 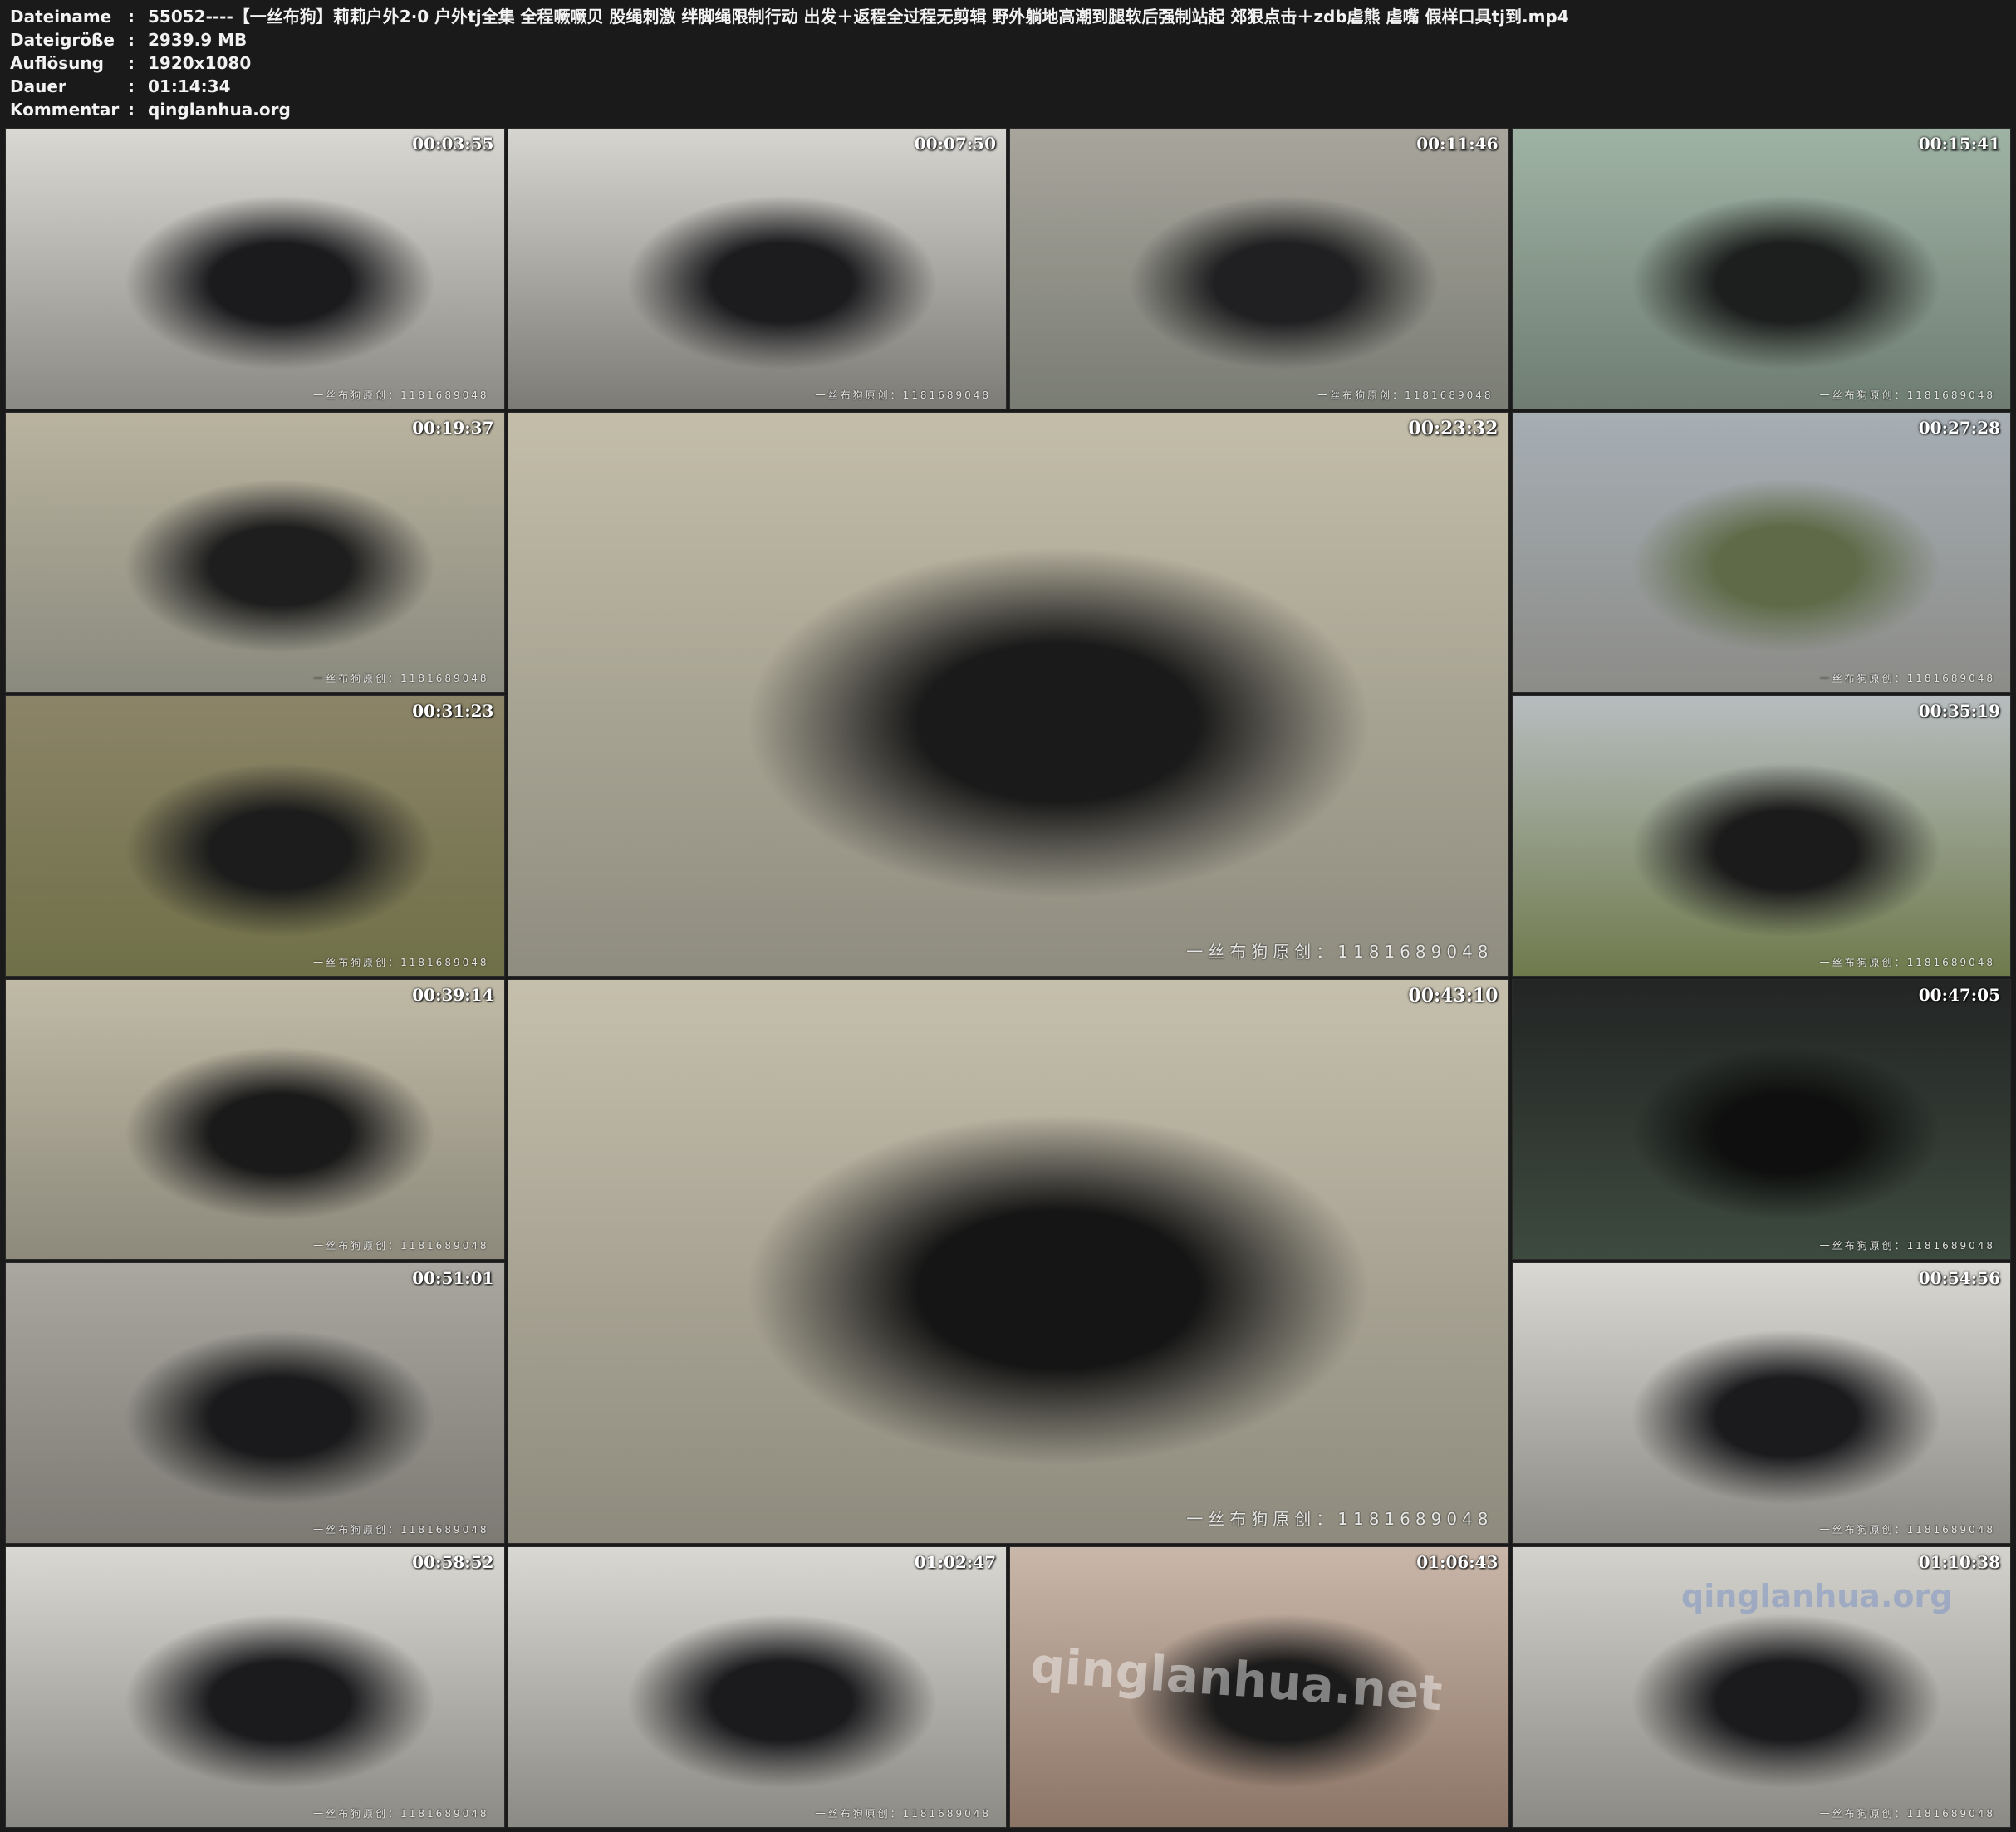 I want to click on video-thumbnail: 00:11:46 一丝布狗原创：1181689048, so click(x=1259, y=268).